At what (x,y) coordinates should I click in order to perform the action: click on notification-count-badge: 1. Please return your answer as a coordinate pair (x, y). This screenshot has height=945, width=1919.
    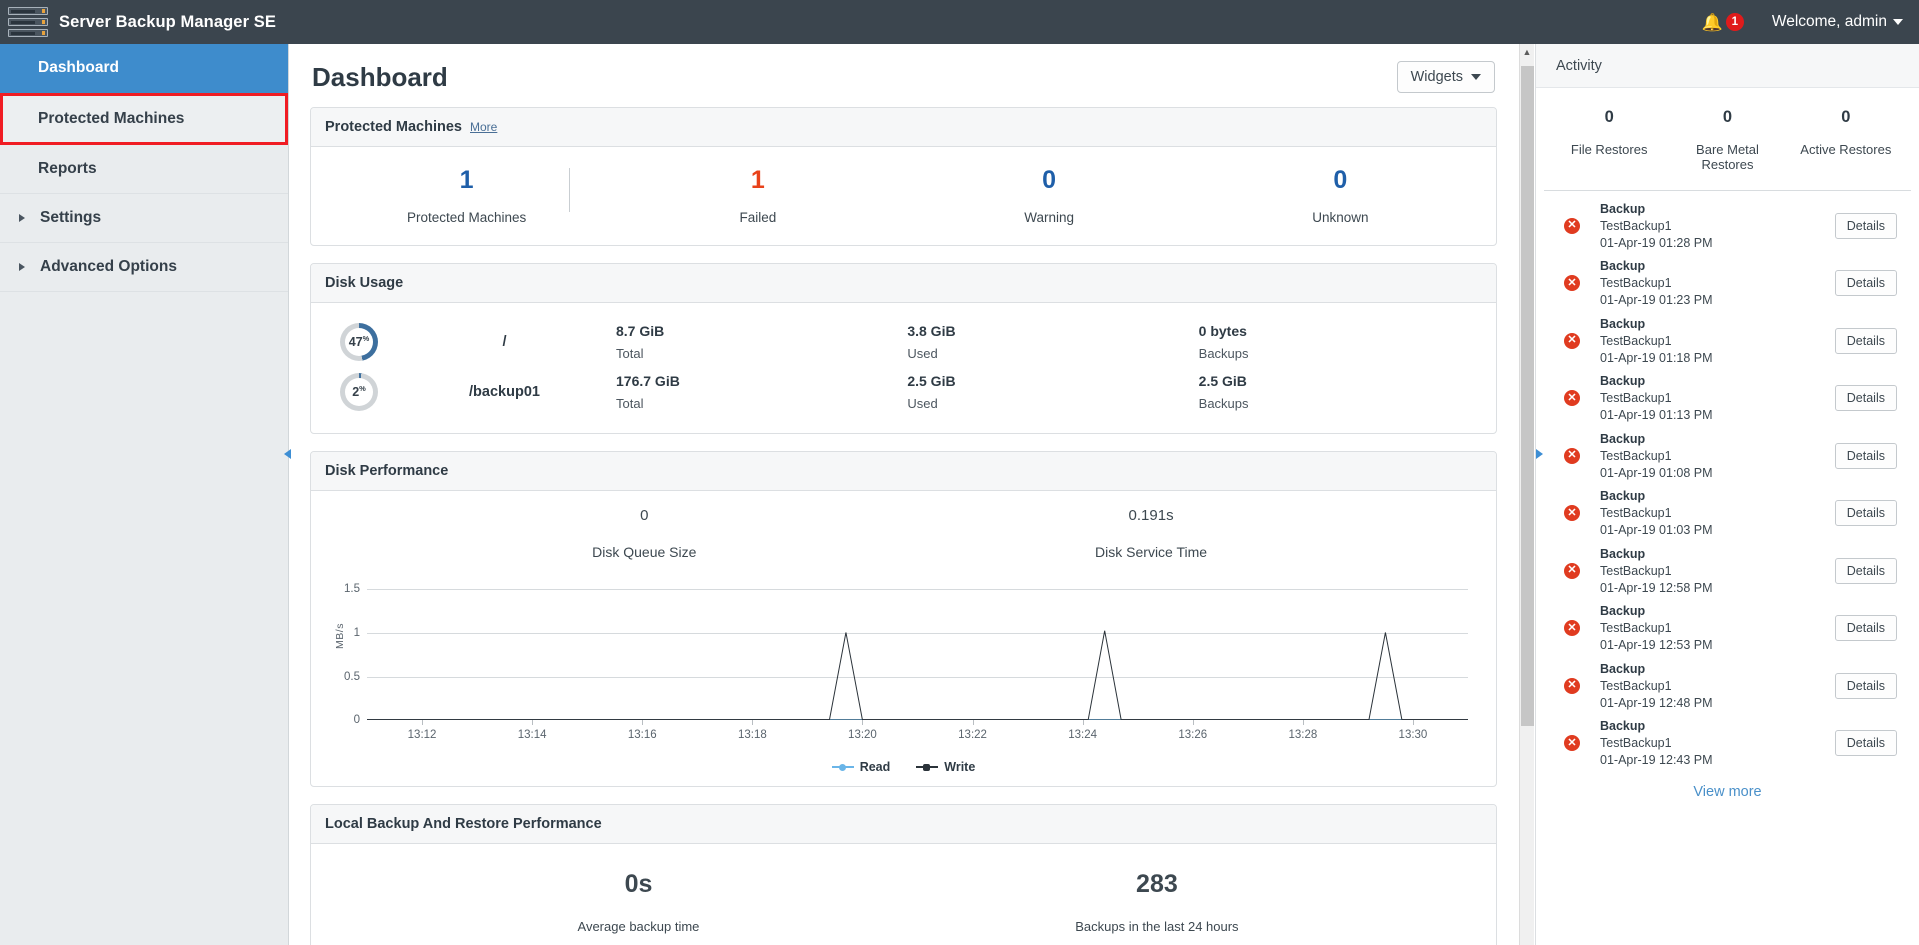
    Looking at the image, I should click on (1734, 22).